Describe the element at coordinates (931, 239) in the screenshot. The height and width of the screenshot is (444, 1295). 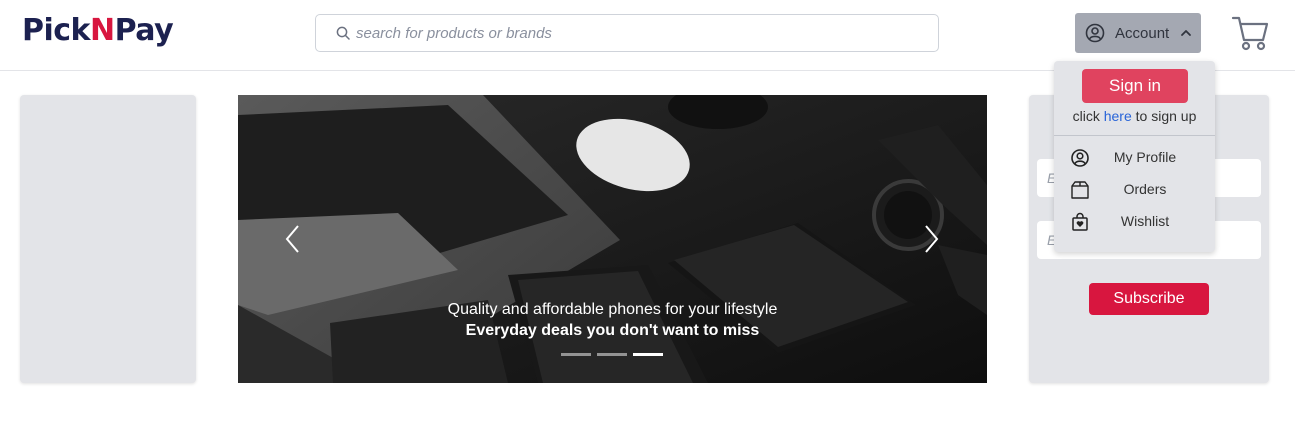
I see `carousel-next-arrow-icon` at that location.